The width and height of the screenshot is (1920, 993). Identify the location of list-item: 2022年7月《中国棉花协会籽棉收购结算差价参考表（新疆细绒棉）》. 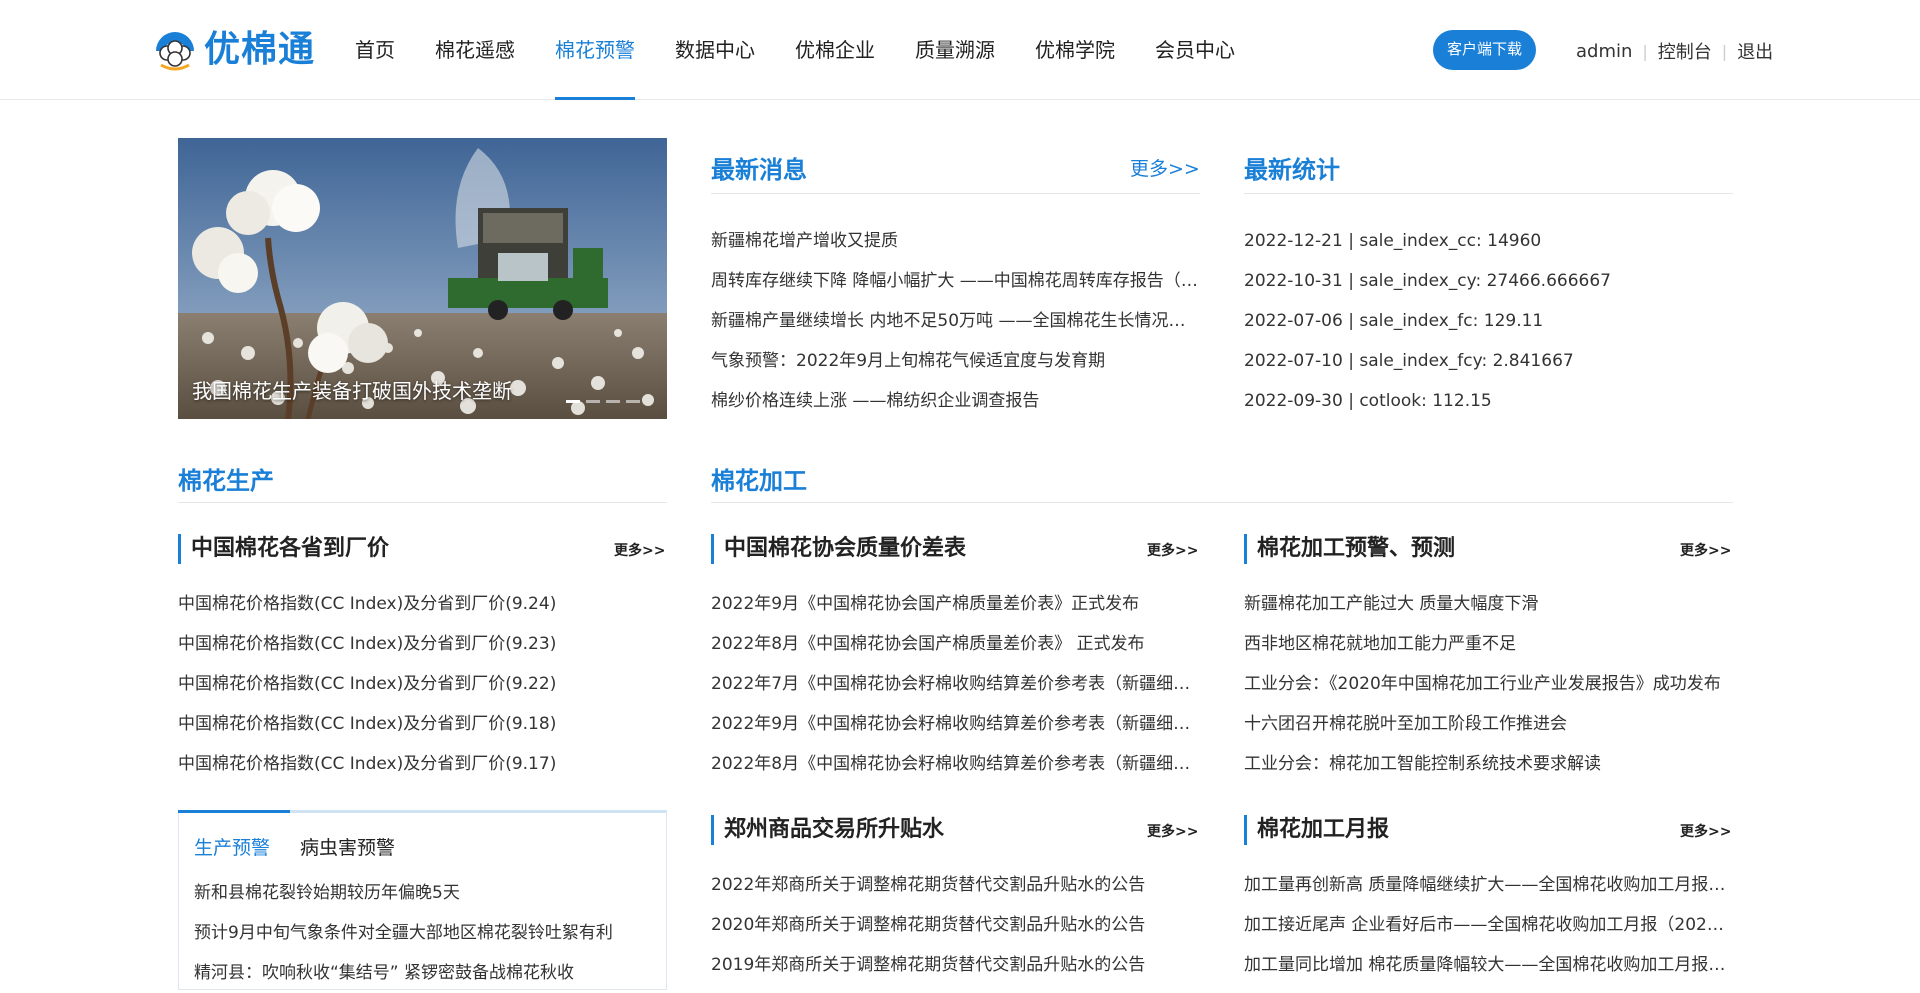
(955, 684).